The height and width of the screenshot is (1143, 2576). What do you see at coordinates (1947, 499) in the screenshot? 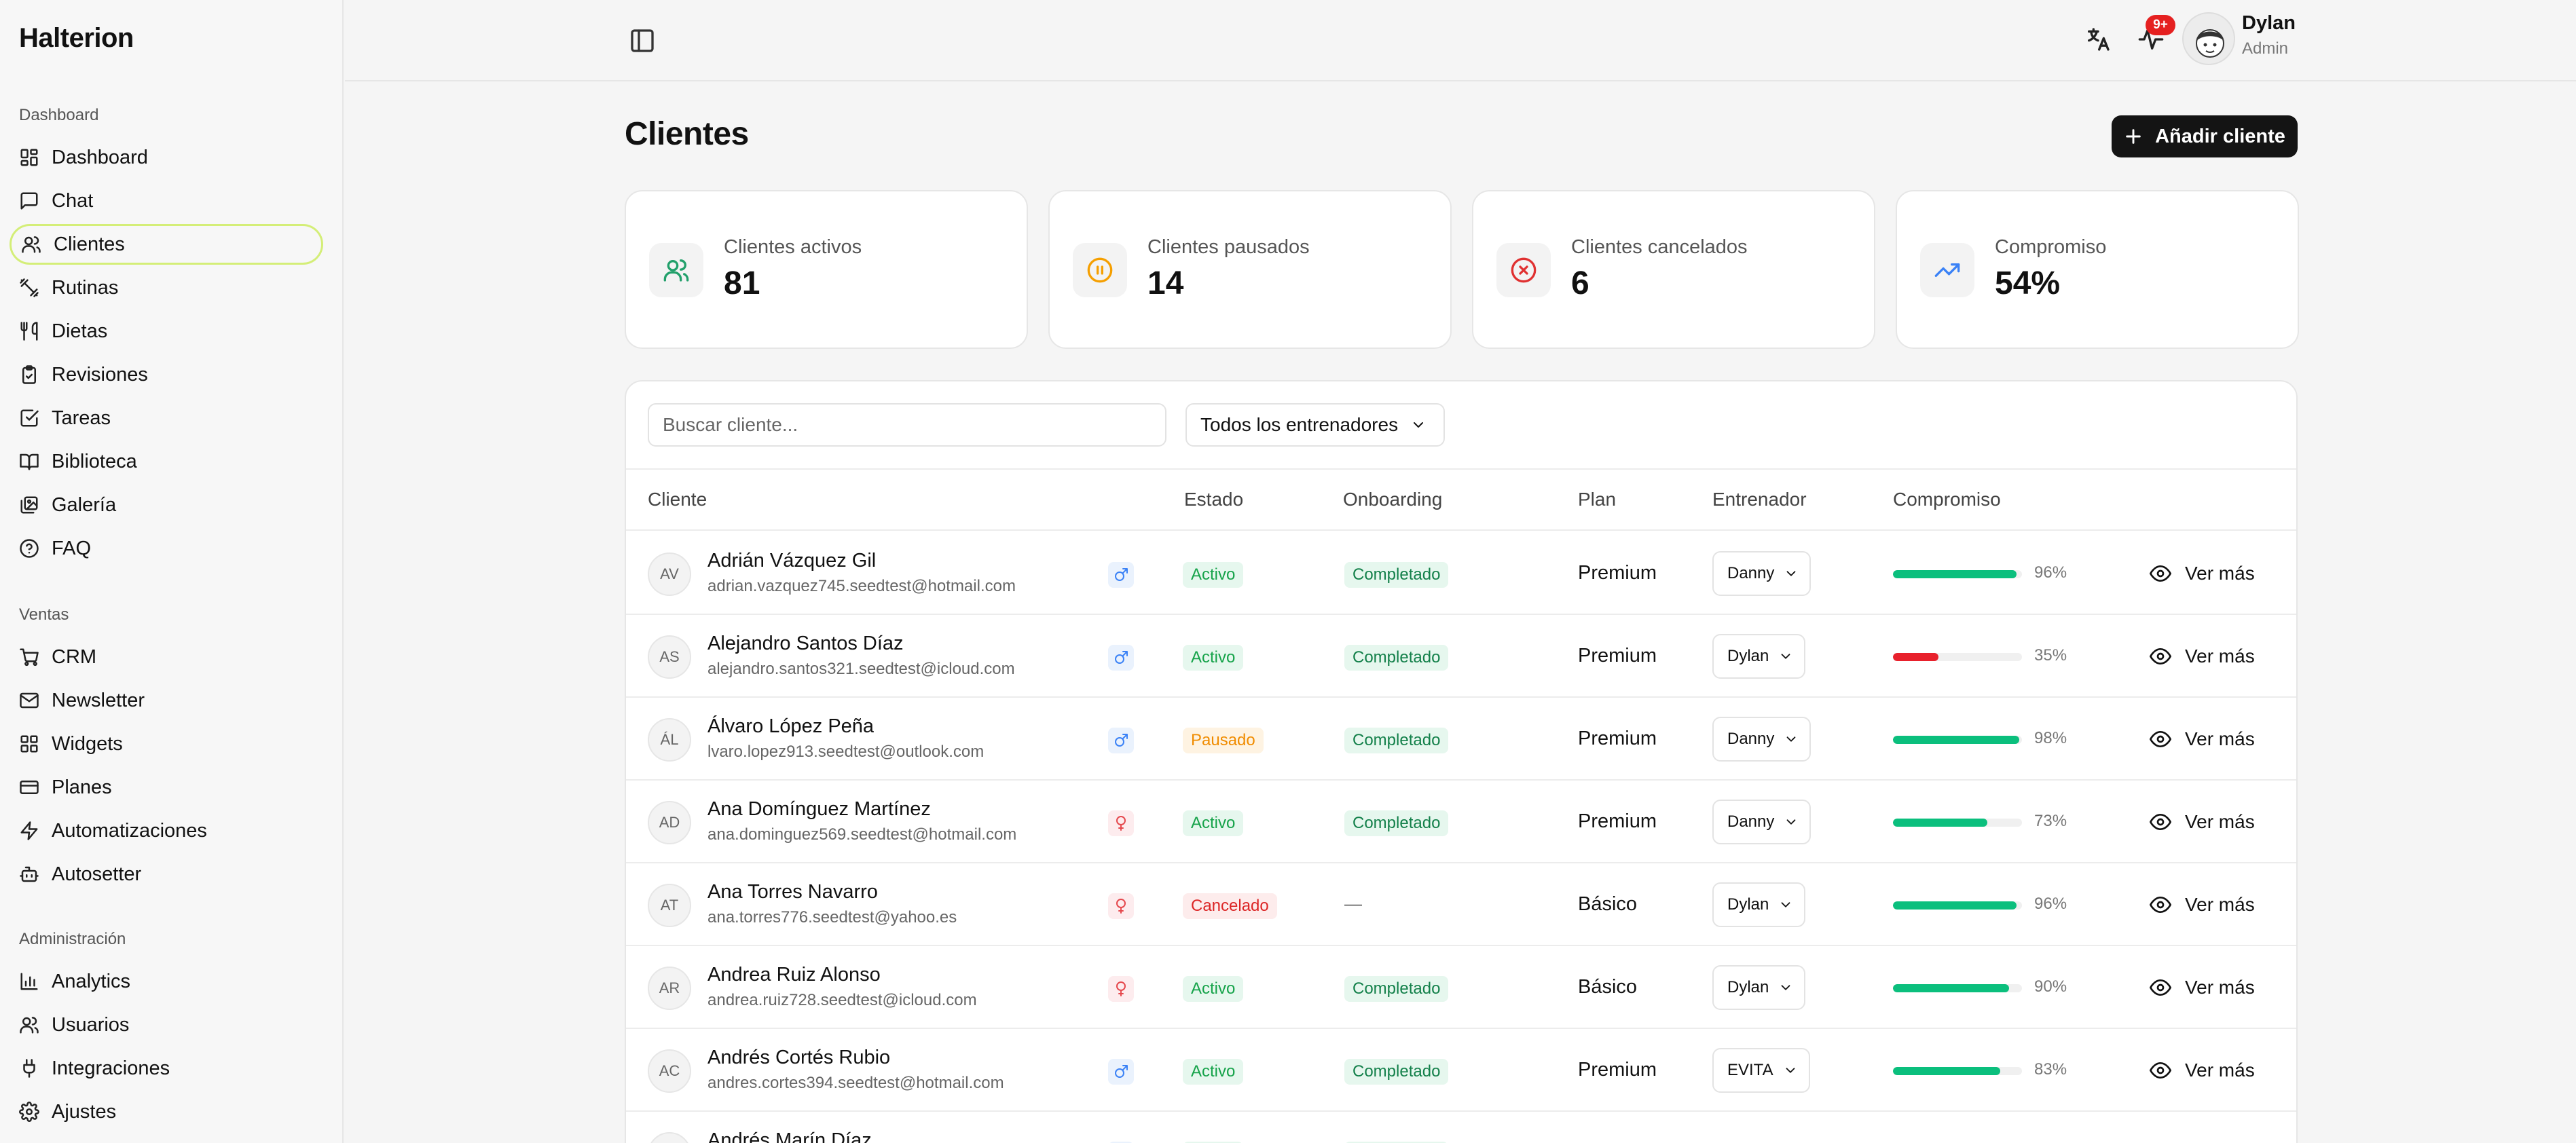
I see `column-header-commitment: Compromiso` at bounding box center [1947, 499].